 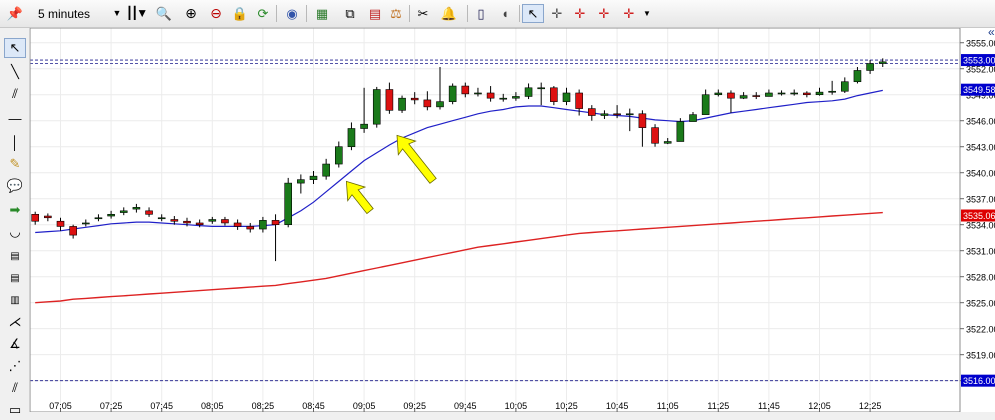 What do you see at coordinates (414, 406) in the screenshot?
I see `x-tick-label: 09:25` at bounding box center [414, 406].